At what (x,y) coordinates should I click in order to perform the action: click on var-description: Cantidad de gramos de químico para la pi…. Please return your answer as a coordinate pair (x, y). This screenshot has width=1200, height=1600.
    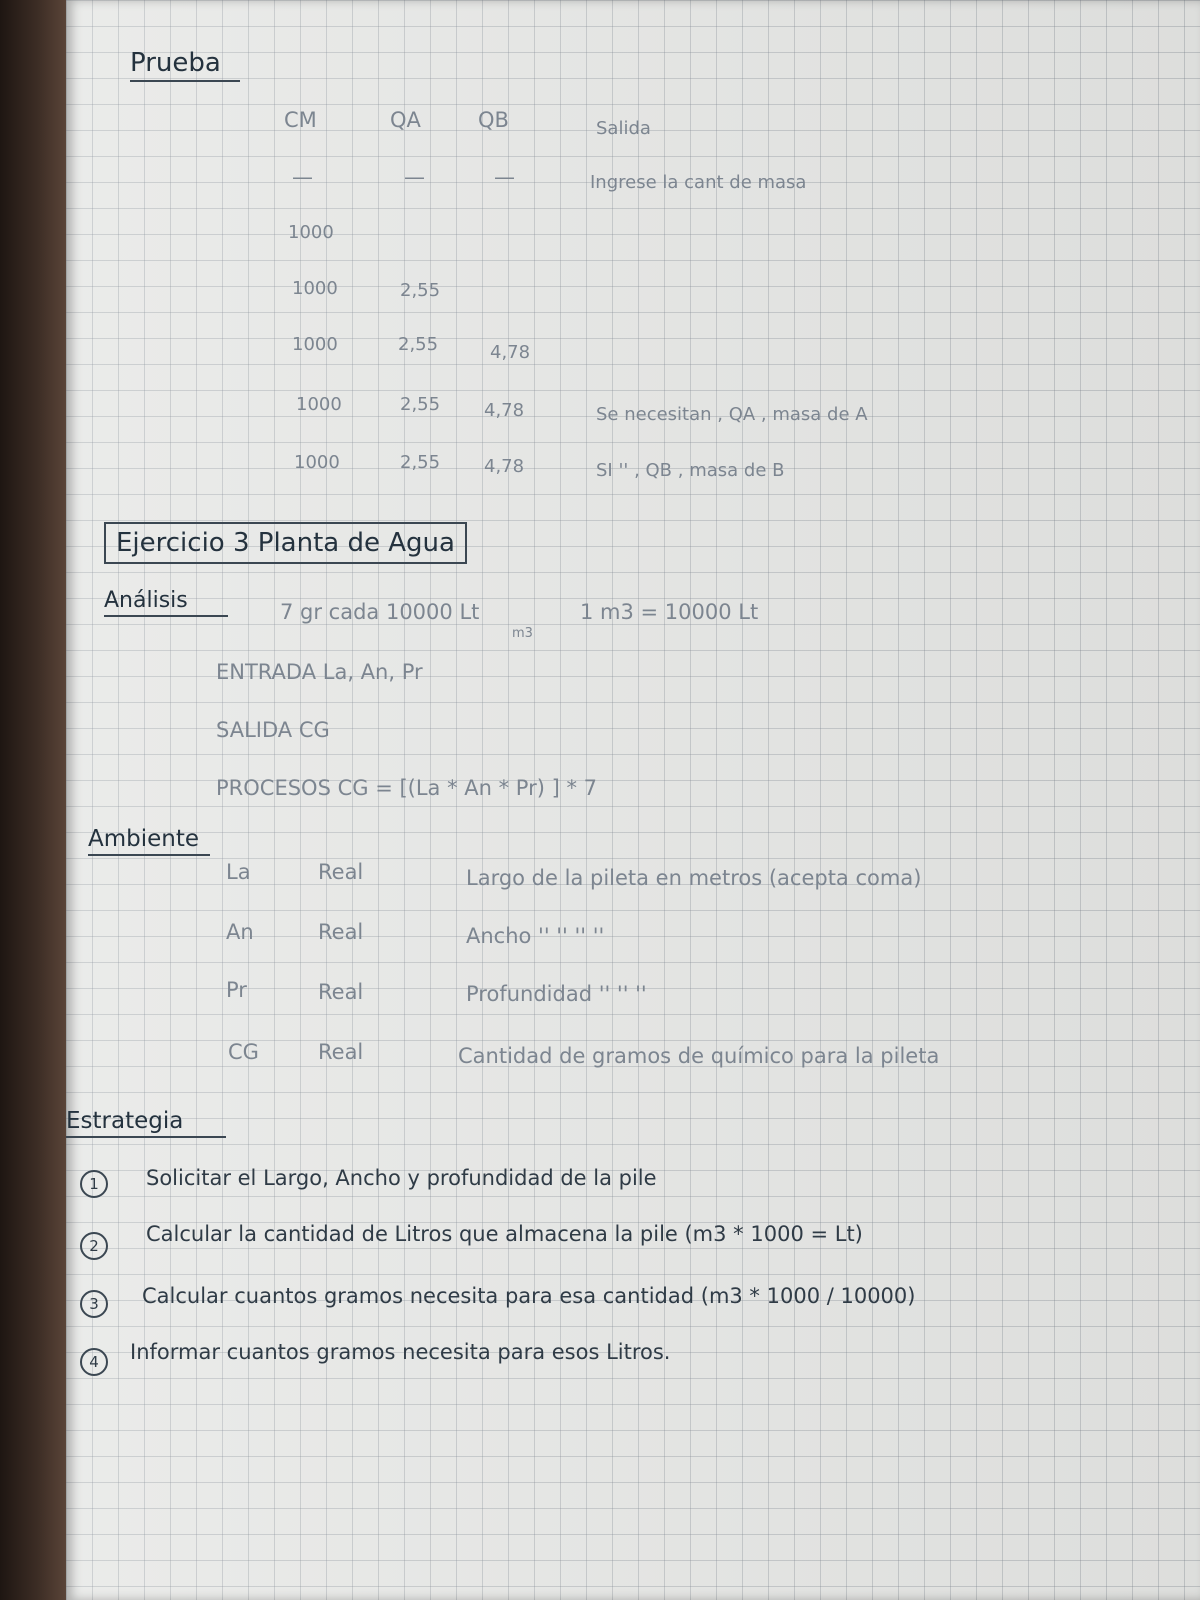
    Looking at the image, I should click on (699, 1056).